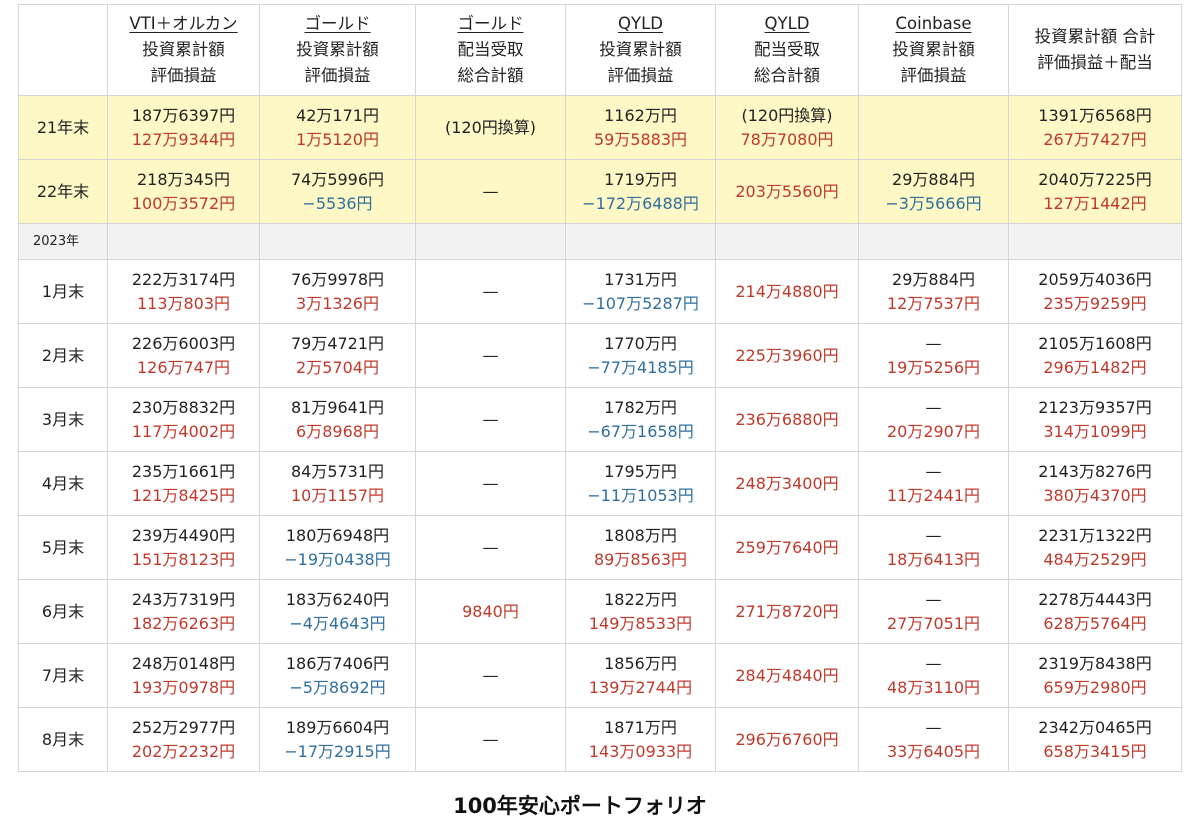 This screenshot has height=828, width=1200. I want to click on cell-total-amount: 1391万6568円, so click(1095, 115).